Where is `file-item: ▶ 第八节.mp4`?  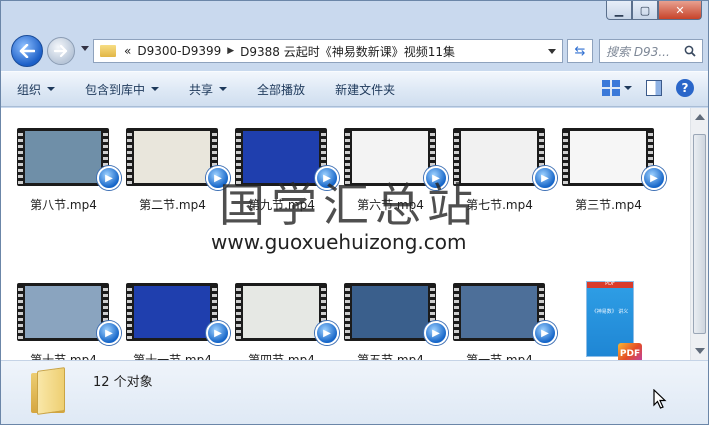
file-item: ▶ 第八节.mp4 is located at coordinates (65, 195).